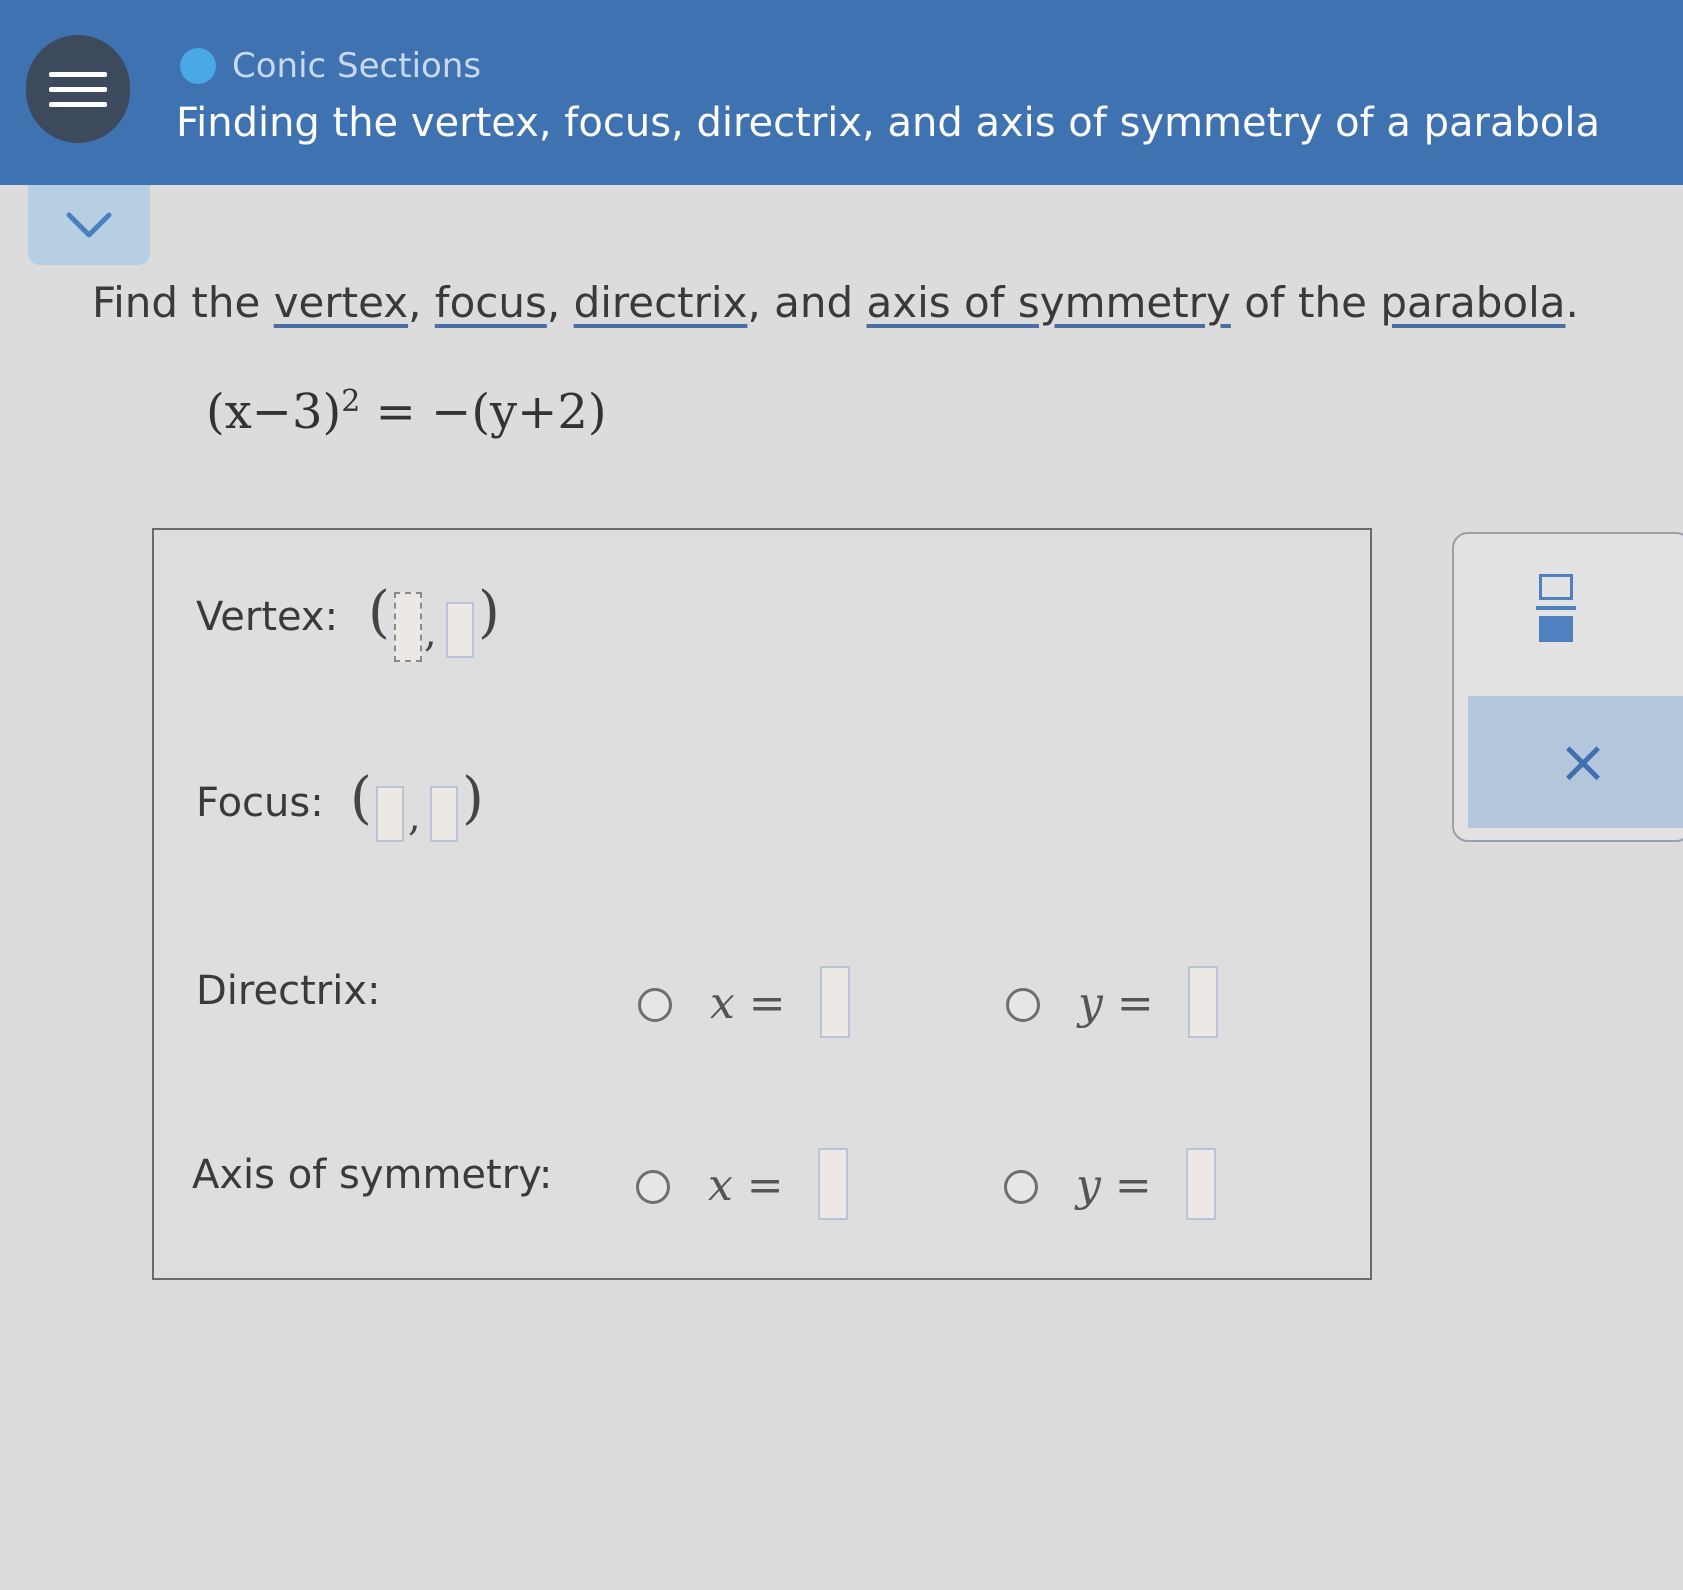 This screenshot has height=1590, width=1683. What do you see at coordinates (341, 302) in the screenshot?
I see `glossary-link-vertex: vertex` at bounding box center [341, 302].